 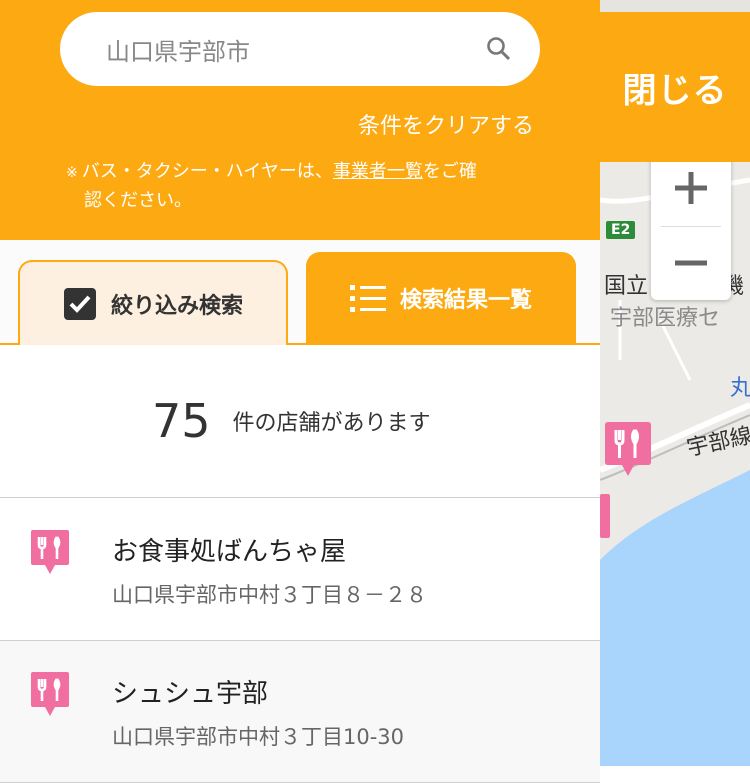 I want to click on result-count-number: 75, so click(x=181, y=421).